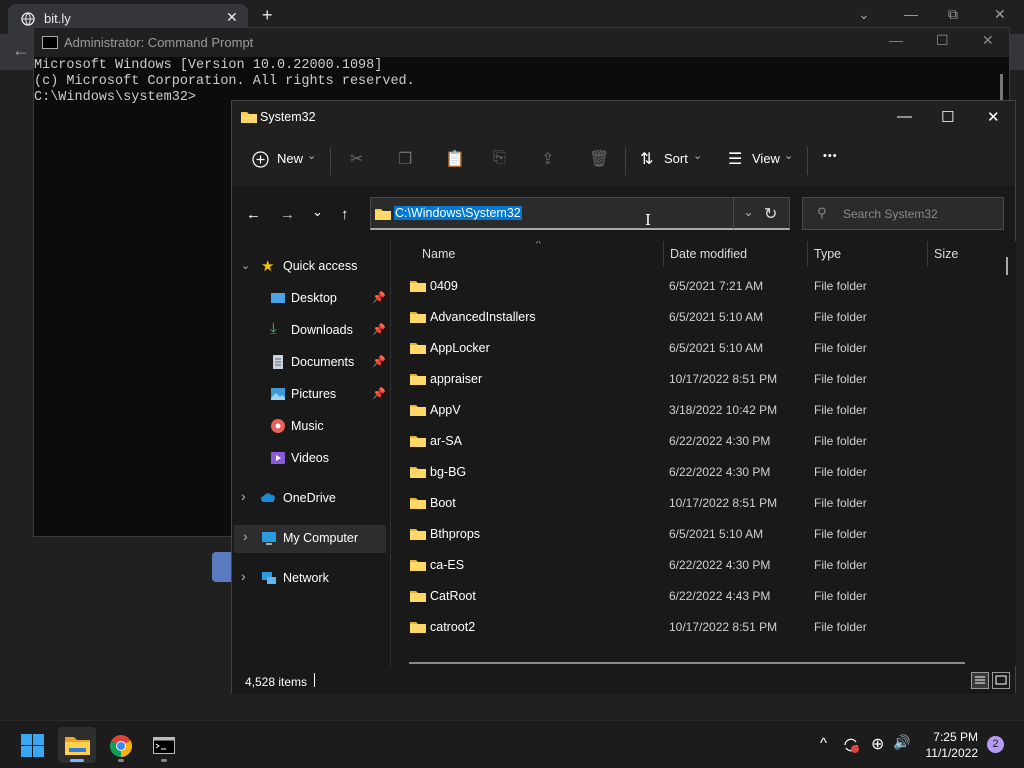  Describe the element at coordinates (499, 158) in the screenshot. I see `rename-icon: ⎘` at that location.